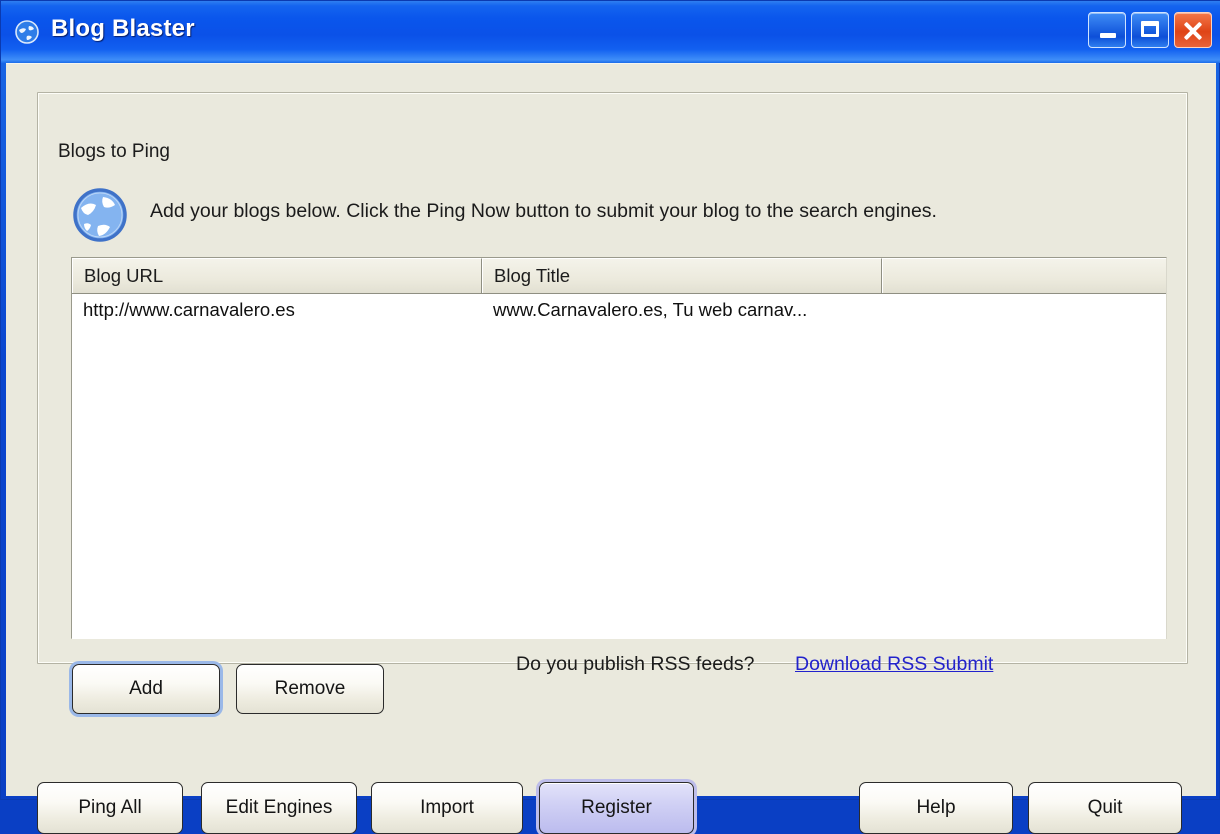 This screenshot has height=834, width=1220. What do you see at coordinates (279, 808) in the screenshot?
I see `edit-engines-button: Edit Engines` at bounding box center [279, 808].